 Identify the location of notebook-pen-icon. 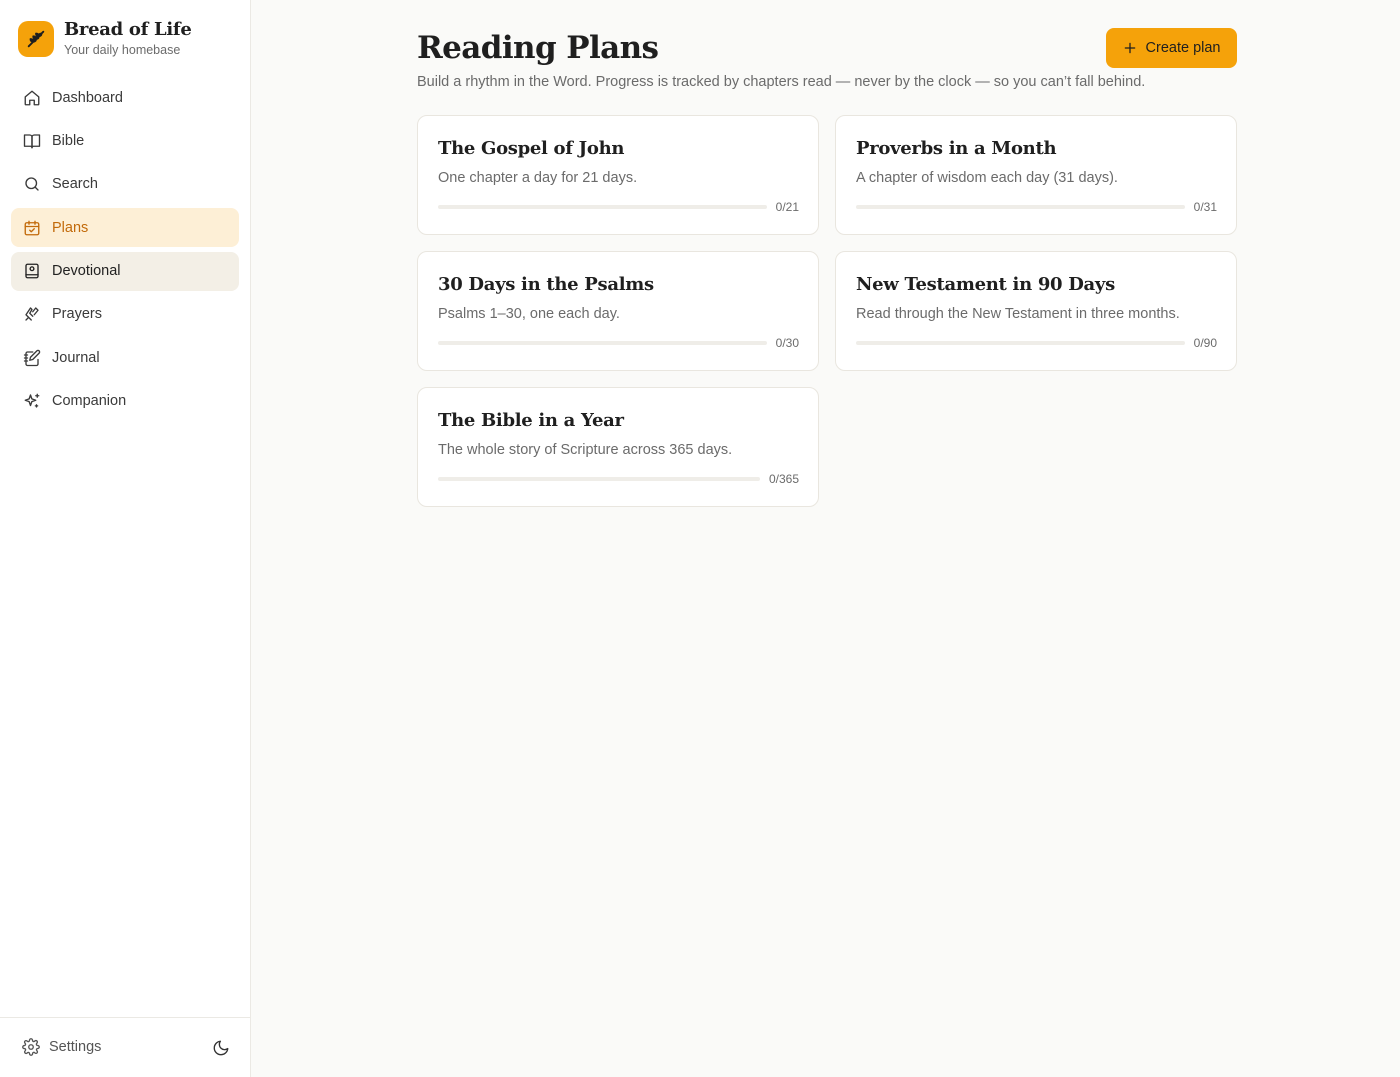
(32, 358).